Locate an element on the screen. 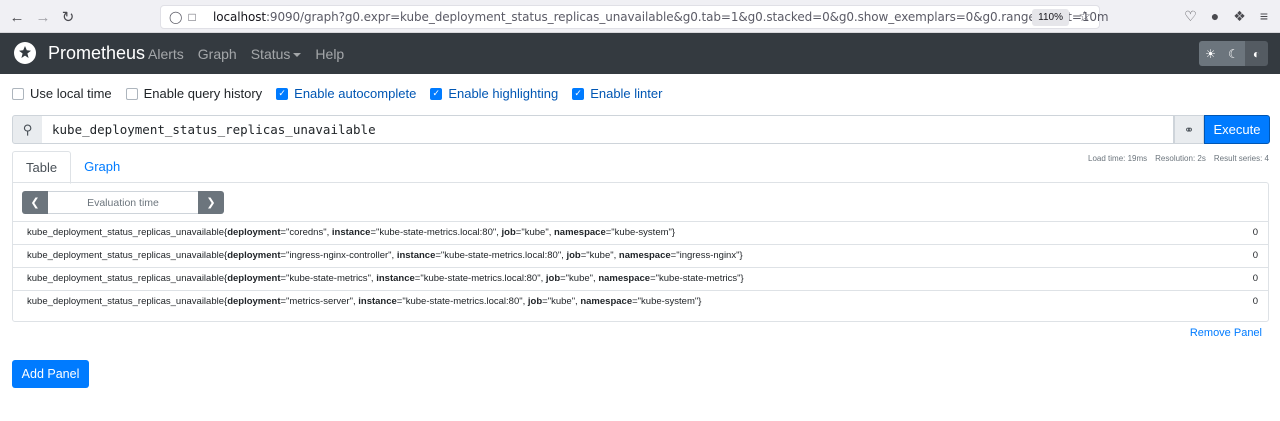  label-namespace: ingress-nginx is located at coordinates (708, 255).